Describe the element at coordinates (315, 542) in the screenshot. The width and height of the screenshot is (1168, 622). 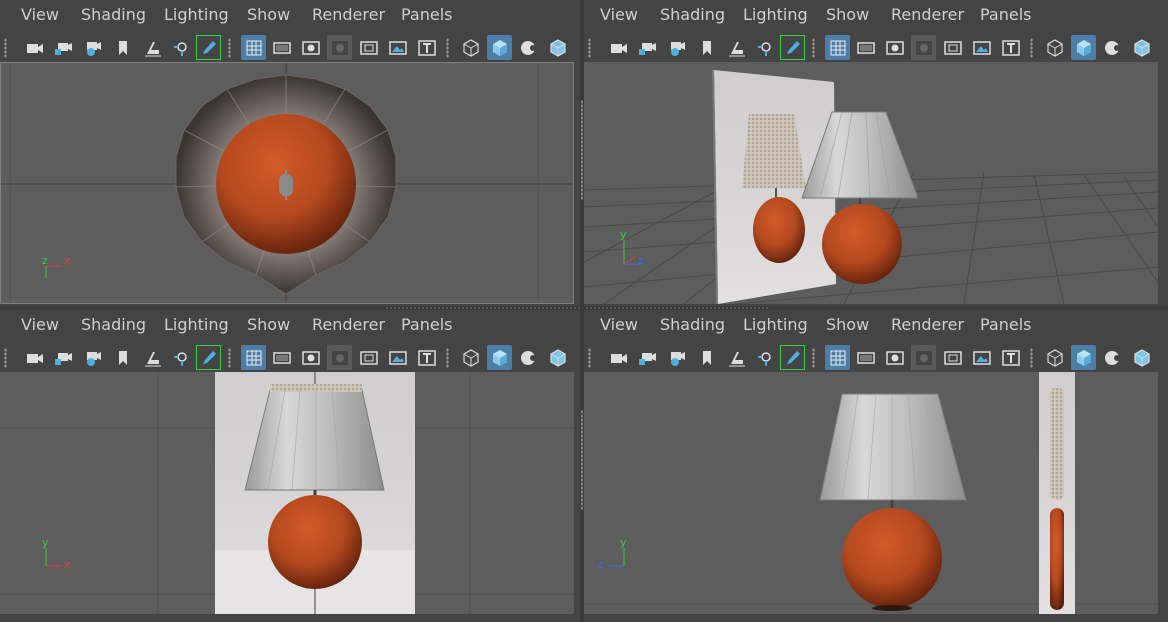
I see `lamp-base-front` at that location.